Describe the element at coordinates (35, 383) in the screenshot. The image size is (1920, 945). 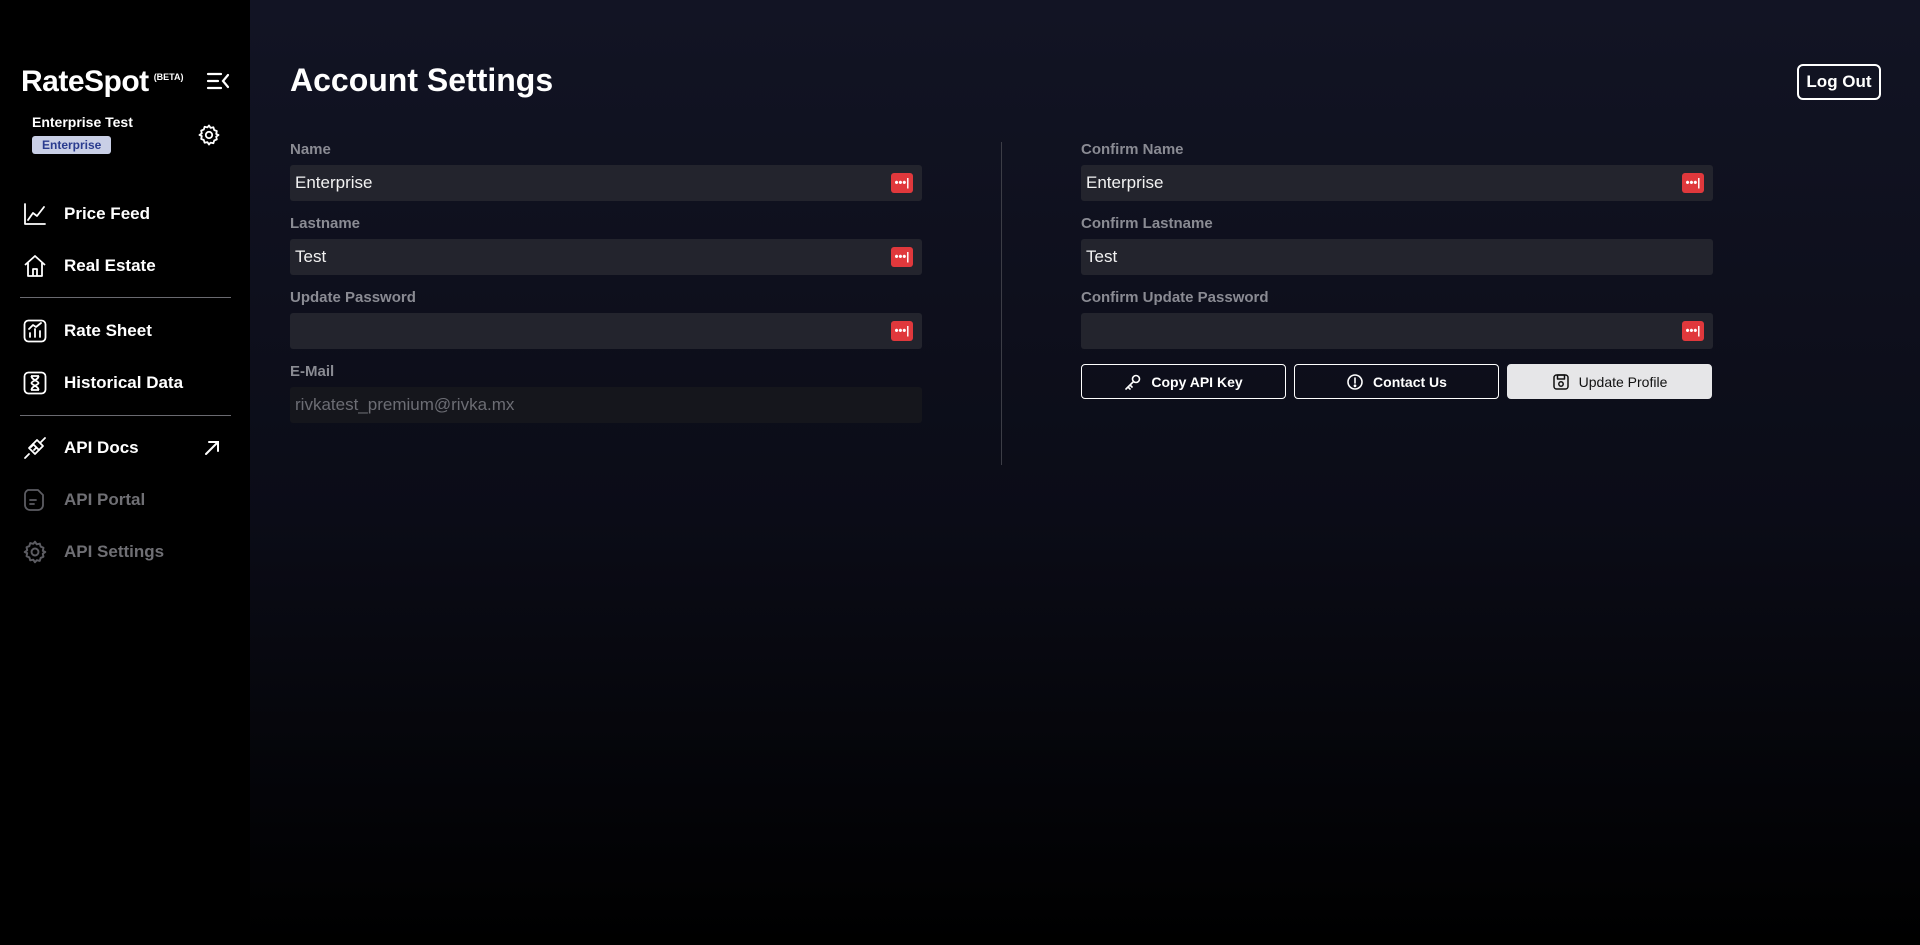
I see `hourglass-icon` at that location.